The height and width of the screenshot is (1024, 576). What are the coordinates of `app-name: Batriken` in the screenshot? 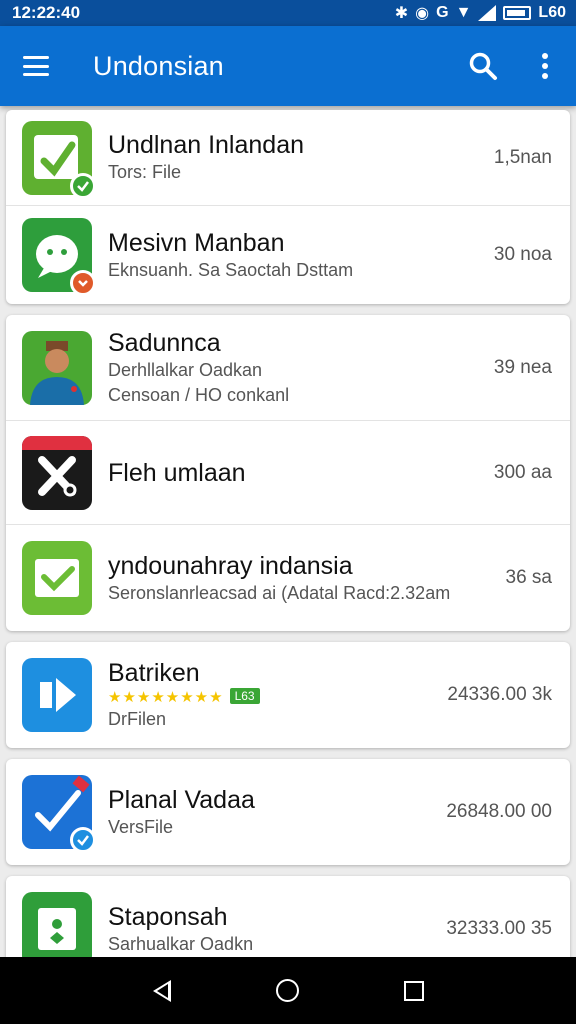 It's located at (154, 673).